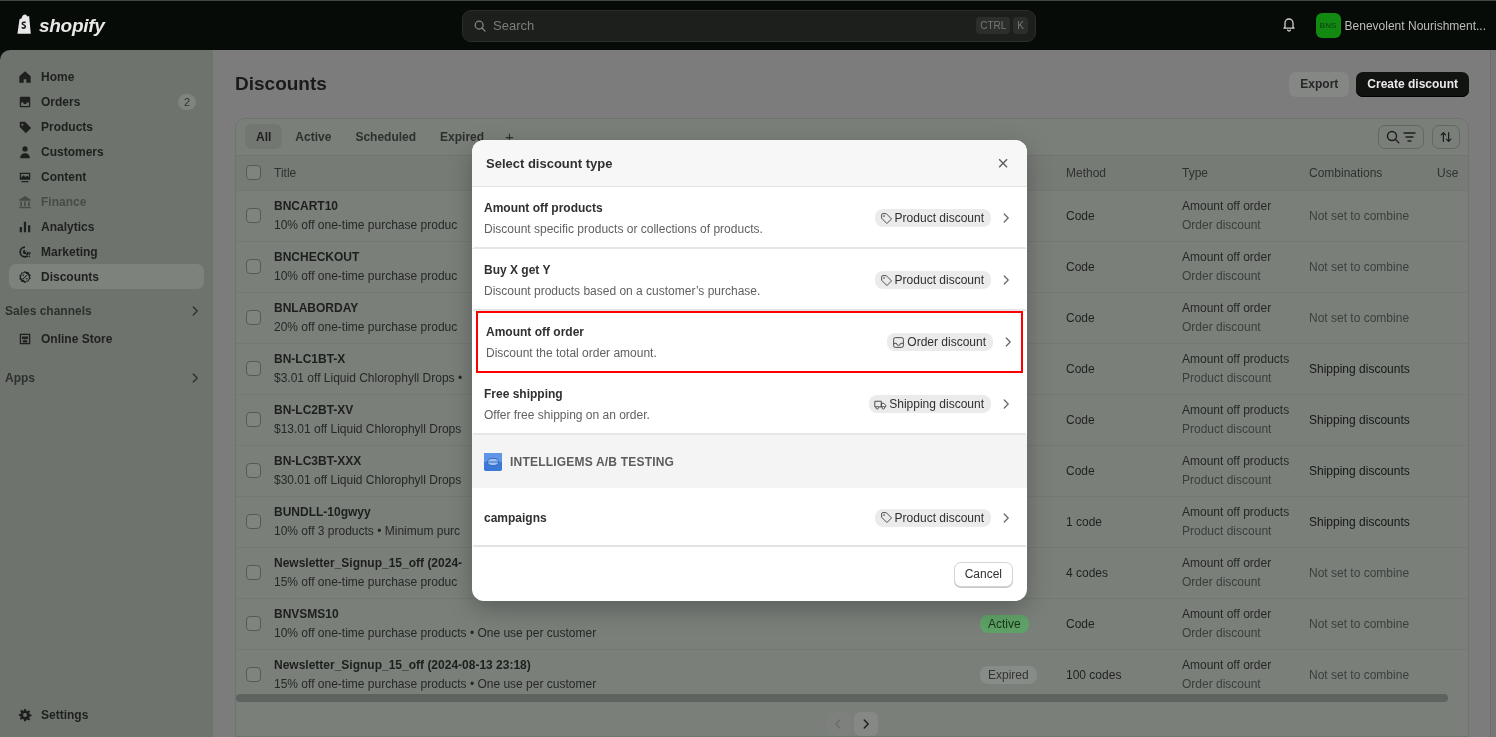 The image size is (1496, 737). I want to click on discount-summary: 15% off one-time purchase products • One use per customer, so click(435, 684).